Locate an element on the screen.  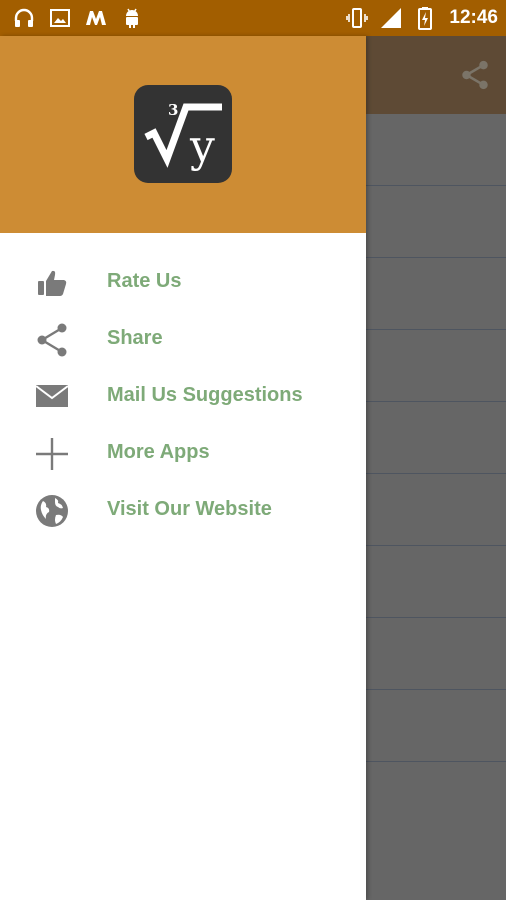
mail-icon is located at coordinates (52, 397).